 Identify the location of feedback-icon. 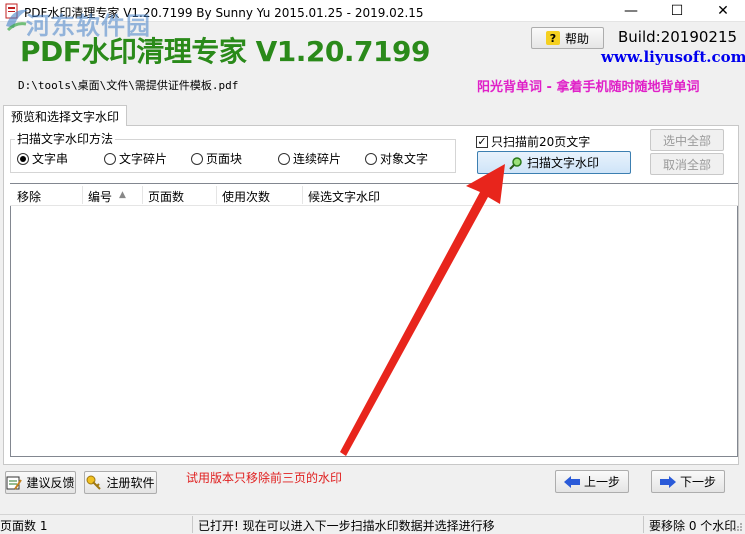
(14, 483).